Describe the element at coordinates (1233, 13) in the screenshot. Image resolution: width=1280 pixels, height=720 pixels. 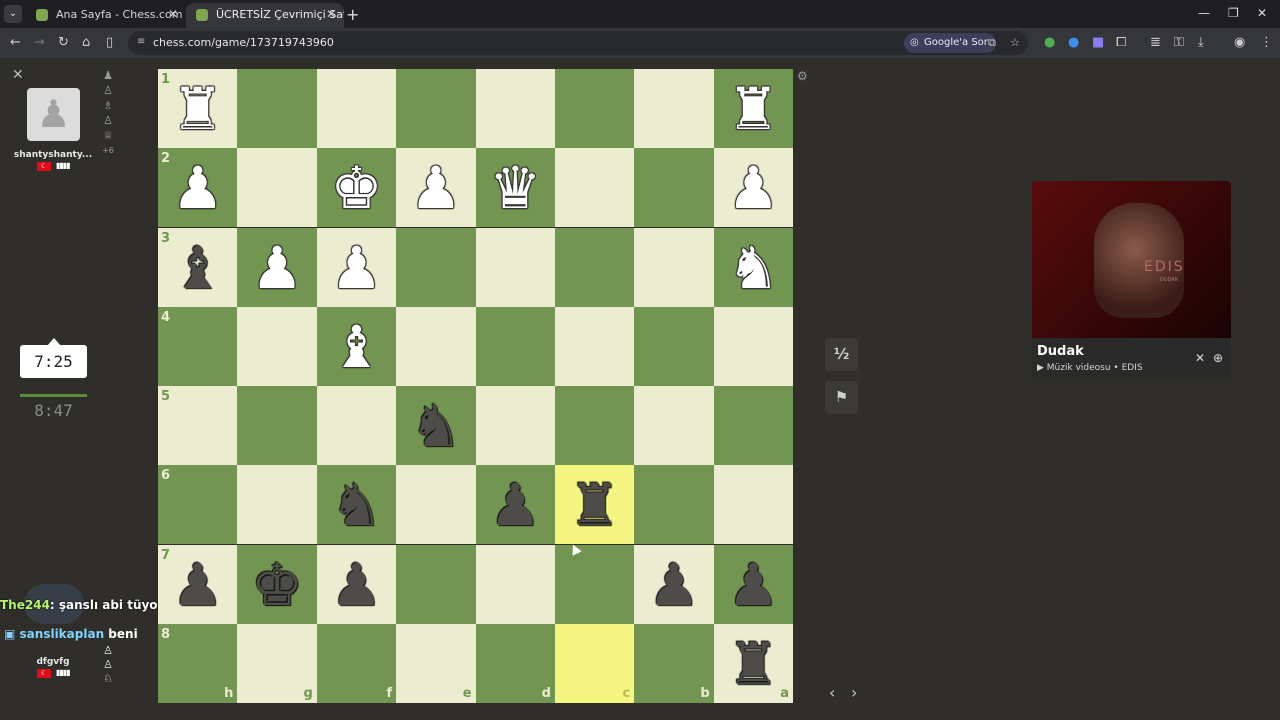
I see `restore-icon: ❐` at that location.